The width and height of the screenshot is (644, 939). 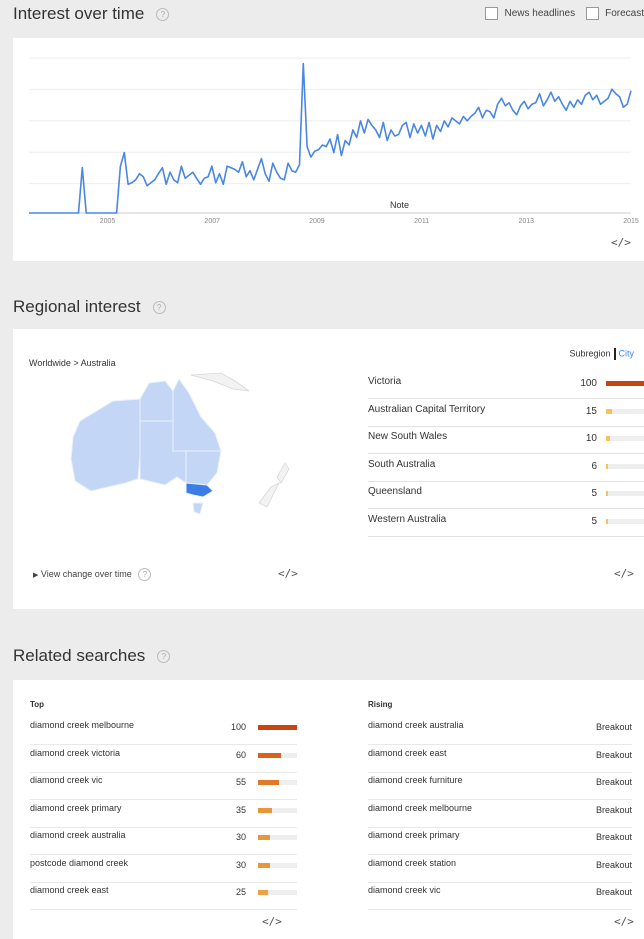 I want to click on search-term: diamond creek melbourne, so click(x=82, y=725).